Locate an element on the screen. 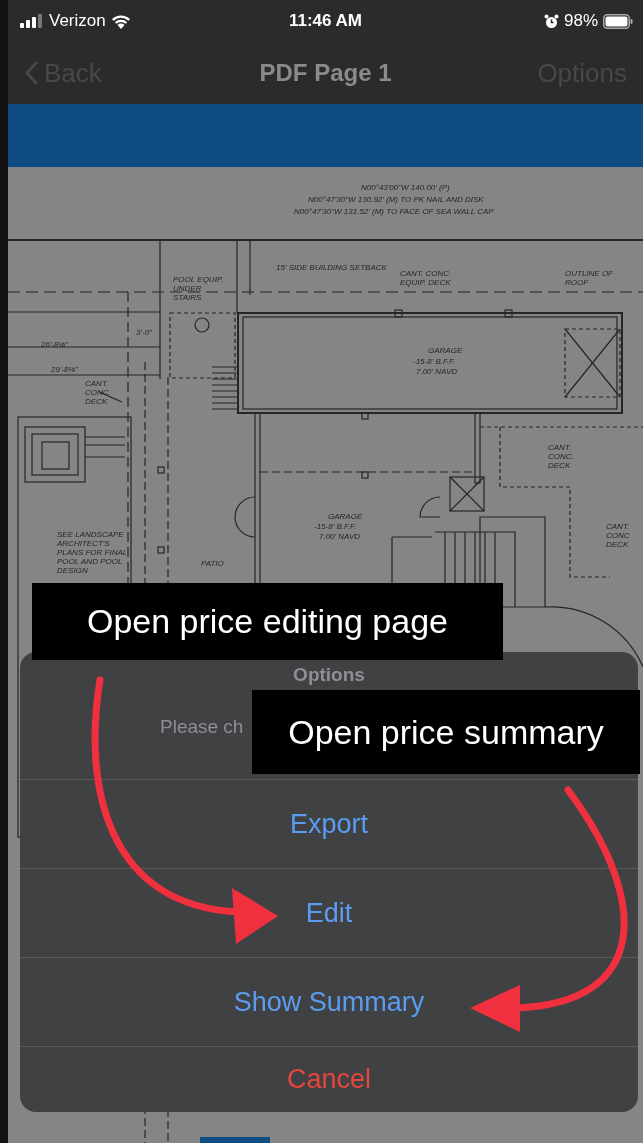 This screenshot has width=643, height=1143. plan-label: 29'-8⅛" is located at coordinates (65, 369).